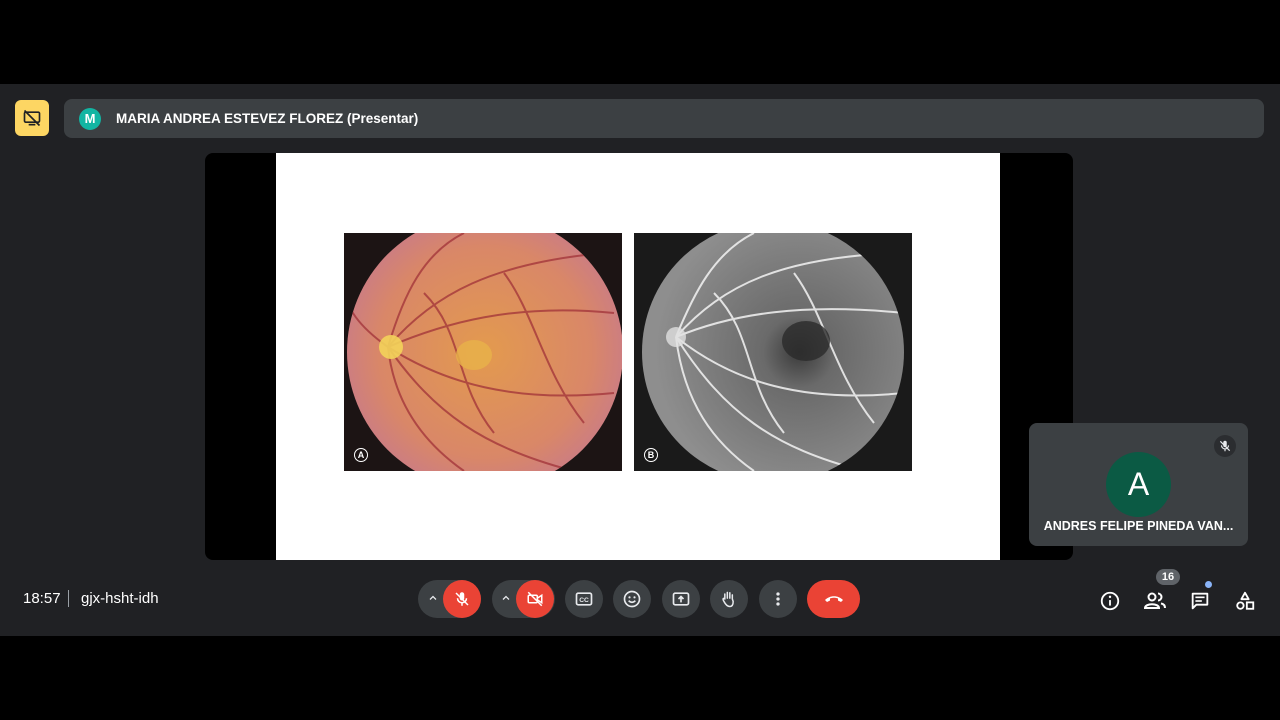  What do you see at coordinates (1168, 577) in the screenshot?
I see `participant-count-badge: 16` at bounding box center [1168, 577].